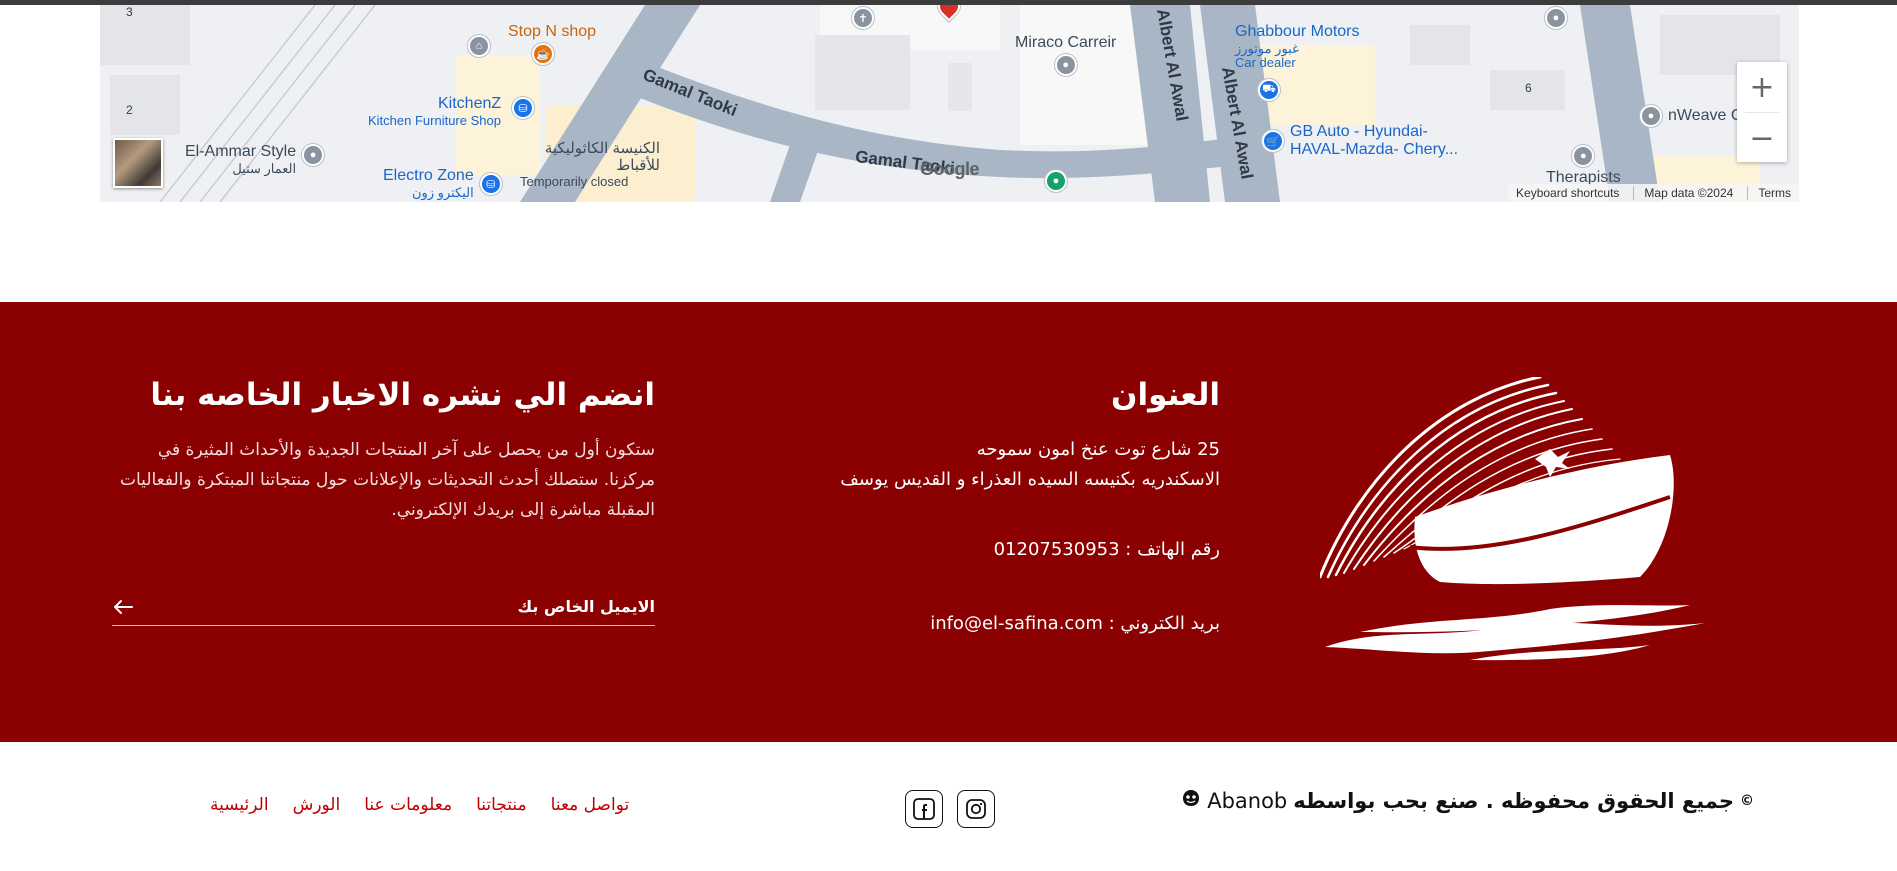 The image size is (1897, 871). I want to click on poi-museum-pin: ⌂, so click(479, 46).